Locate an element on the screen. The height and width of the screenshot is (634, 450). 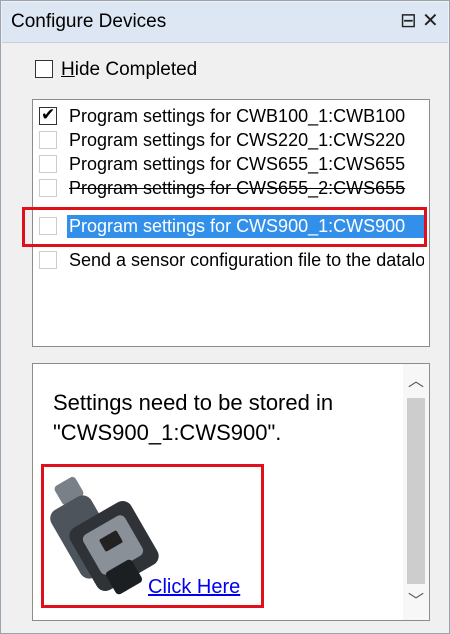
task-item-selected: Program settings for CWS900_1:CWS900 is located at coordinates (230, 226).